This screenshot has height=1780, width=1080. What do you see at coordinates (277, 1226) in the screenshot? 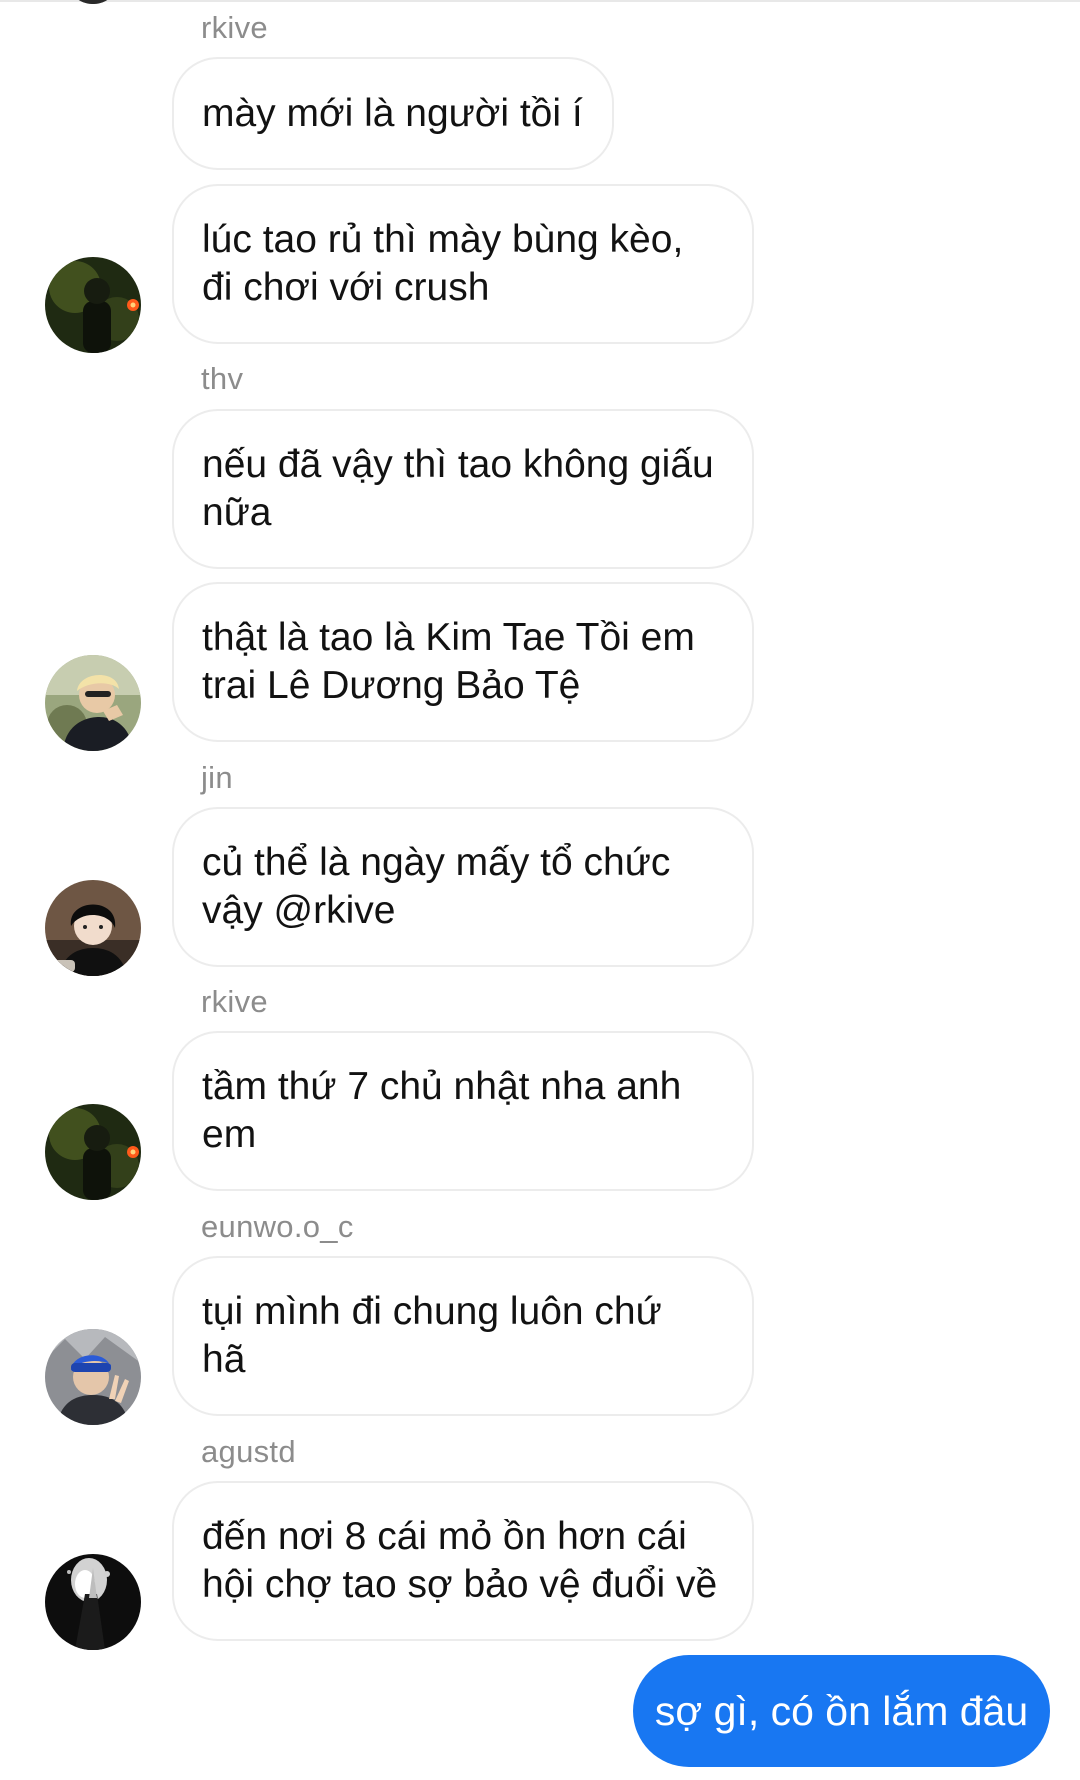
I see `sender-name-eunwo: eunwo.o_c` at bounding box center [277, 1226].